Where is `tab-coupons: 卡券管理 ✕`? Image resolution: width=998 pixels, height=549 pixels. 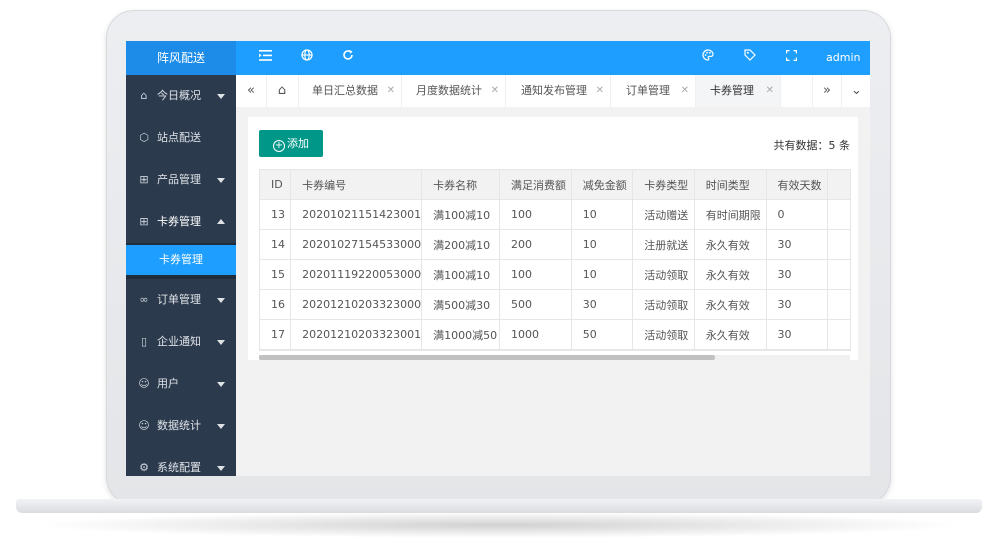 tab-coupons: 卡券管理 ✕ is located at coordinates (738, 91).